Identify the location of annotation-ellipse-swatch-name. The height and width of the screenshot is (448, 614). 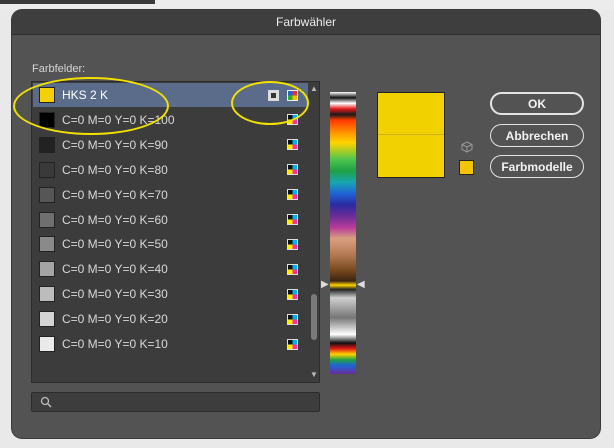
(91, 106).